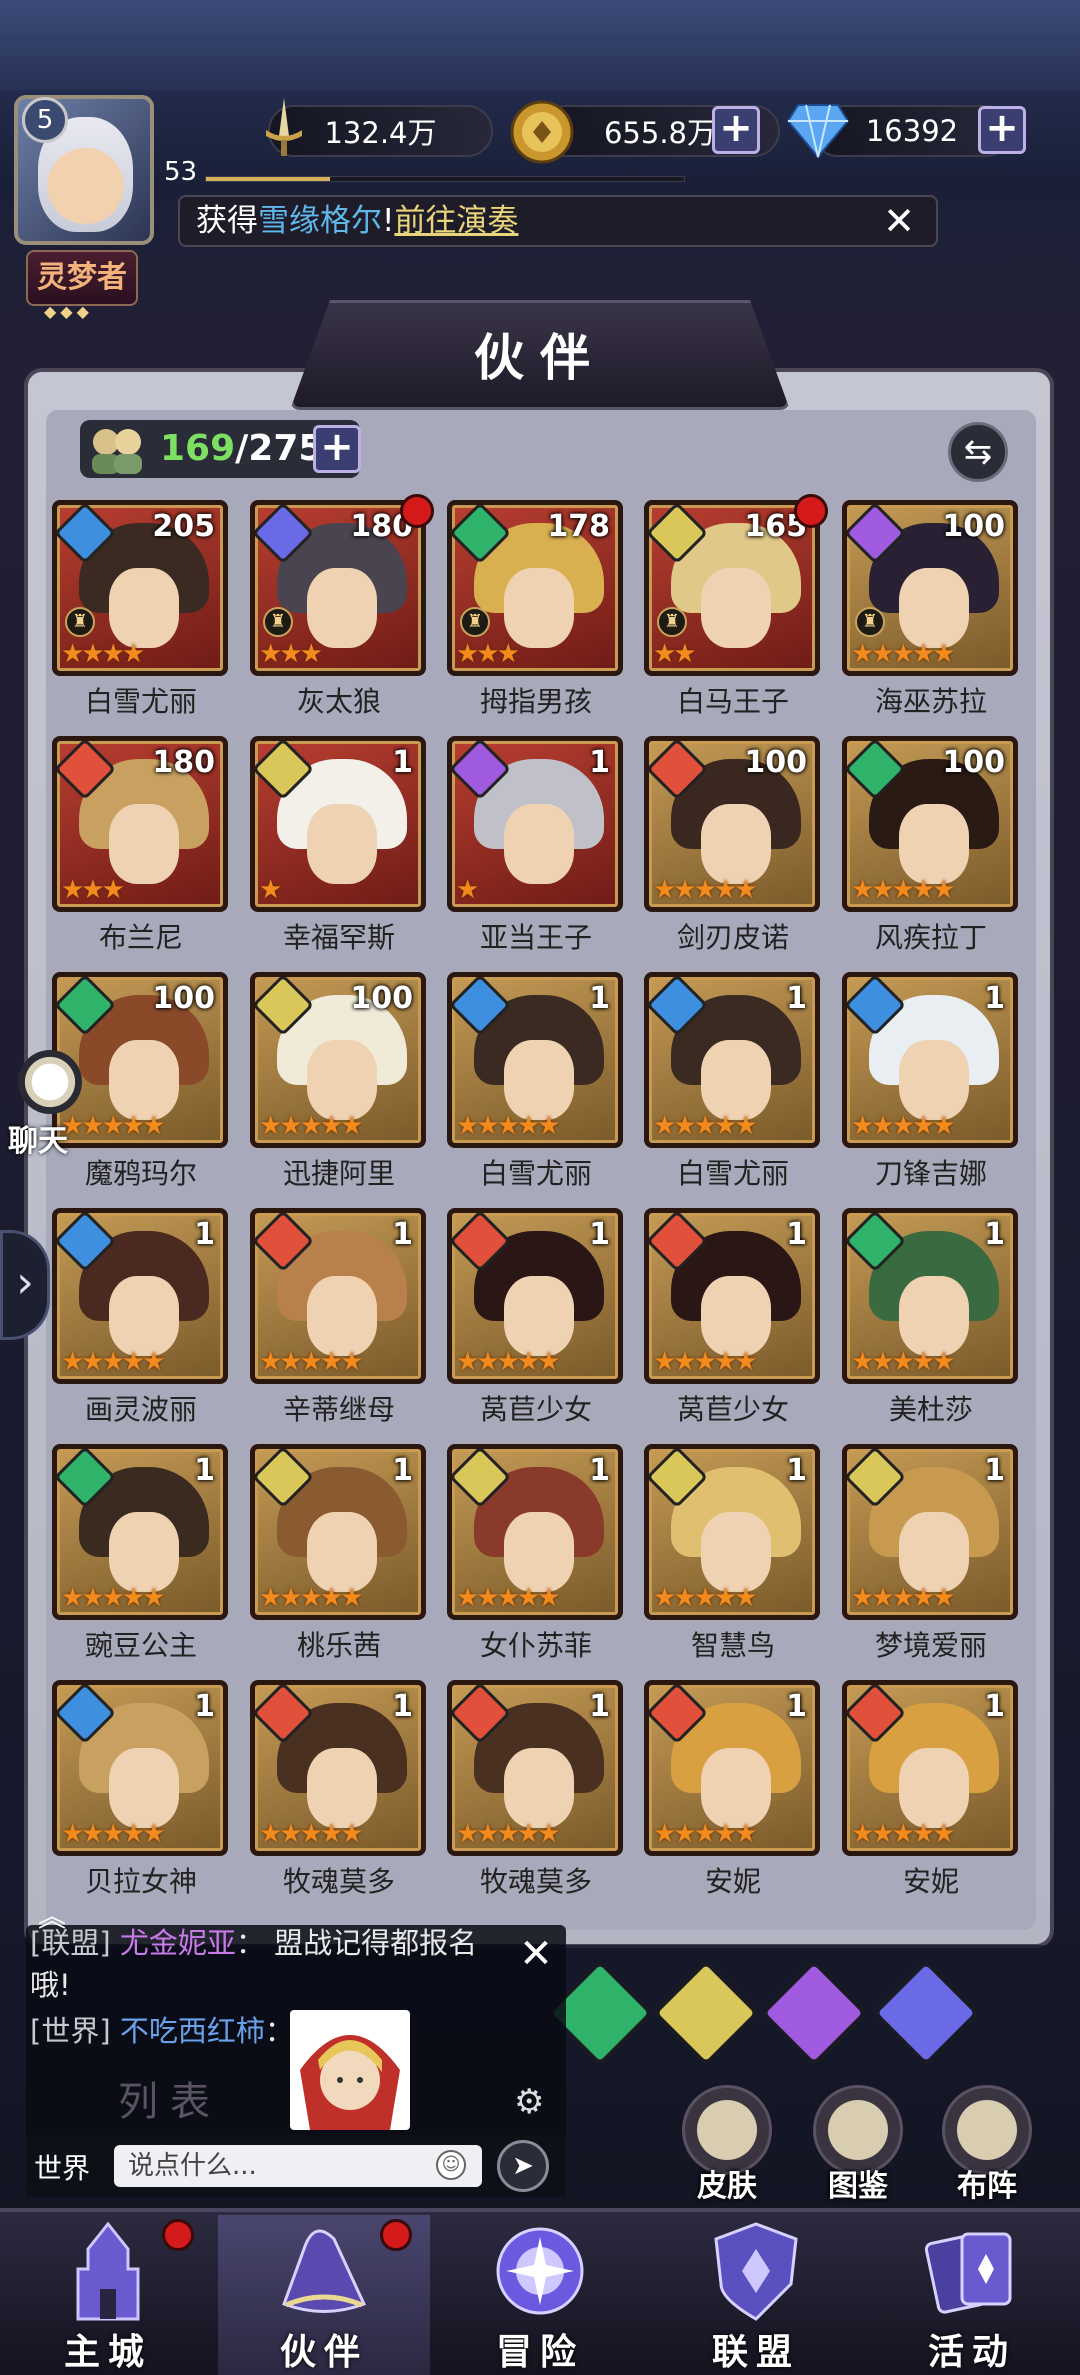 The width and height of the screenshot is (1080, 2375). Describe the element at coordinates (930, 588) in the screenshot. I see `hero-portrait-frame: 100 ♜ ★★★★★` at that location.